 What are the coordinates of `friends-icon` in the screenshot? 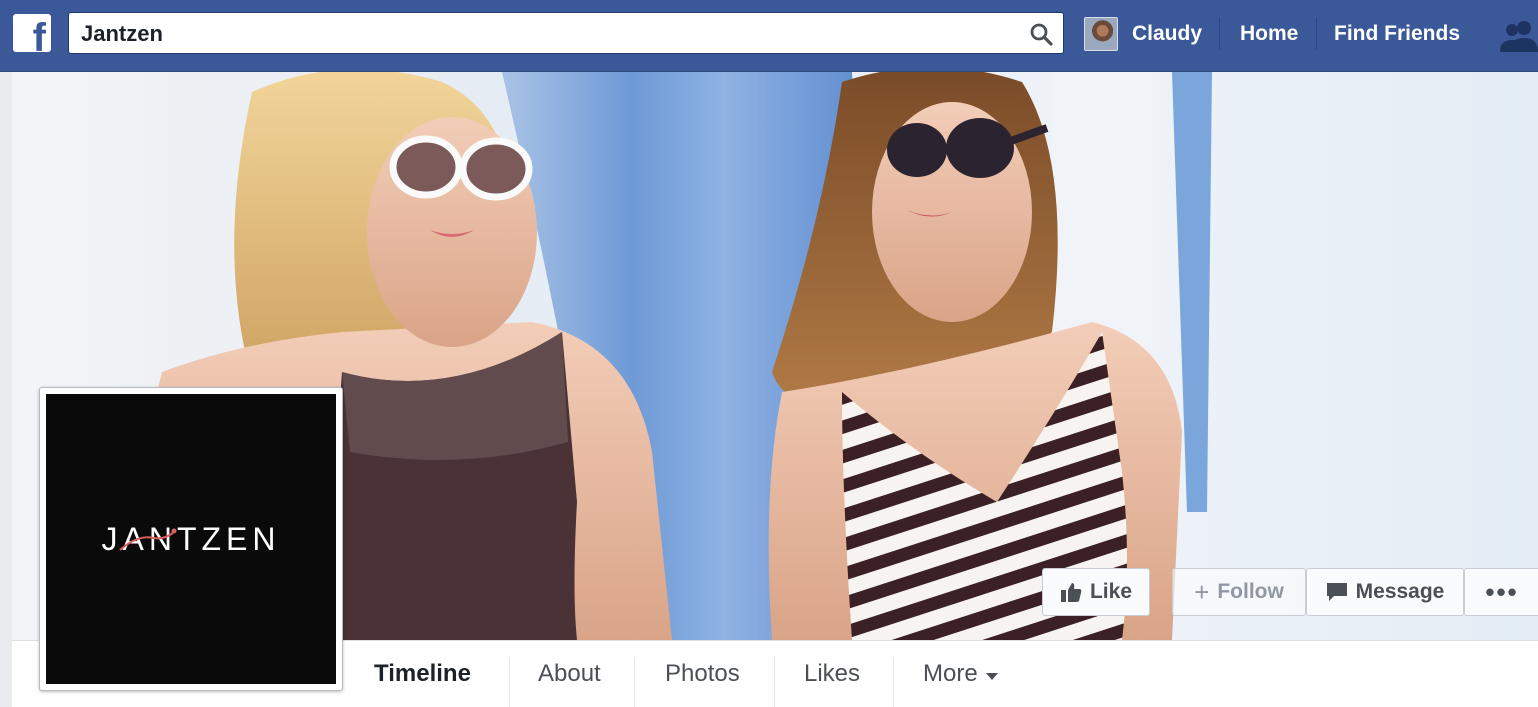 It's located at (1519, 35).